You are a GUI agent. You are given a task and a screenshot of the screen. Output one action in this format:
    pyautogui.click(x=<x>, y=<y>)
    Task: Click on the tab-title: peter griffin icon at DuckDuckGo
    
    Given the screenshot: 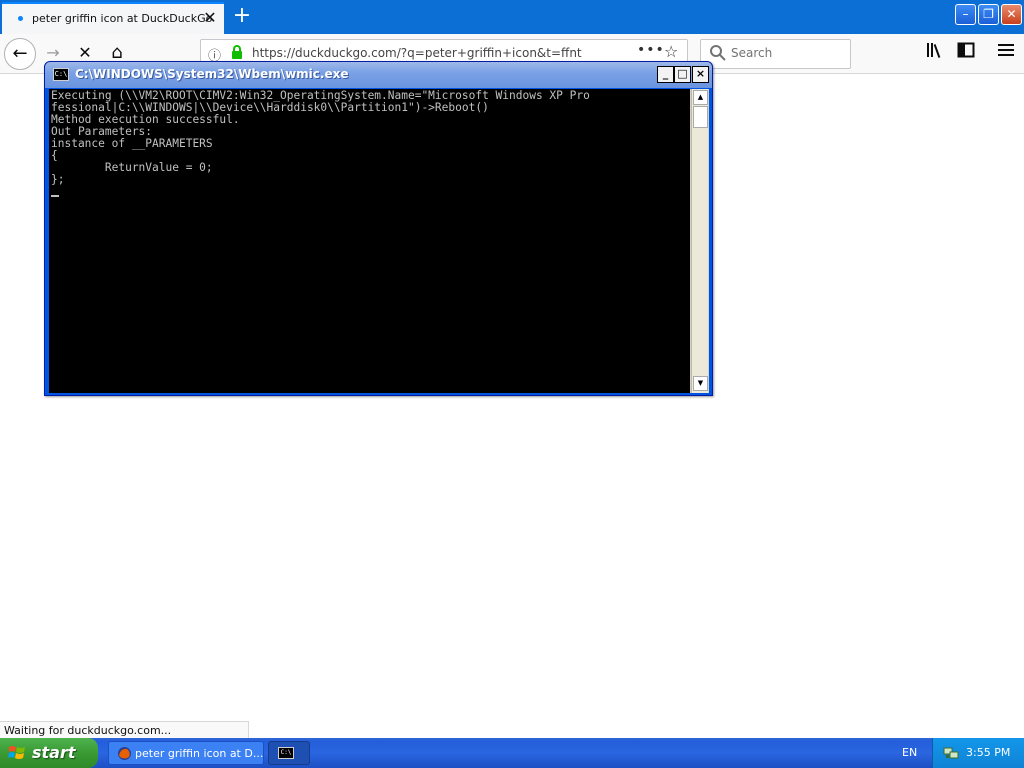 What is the action you would take?
    pyautogui.click(x=122, y=18)
    